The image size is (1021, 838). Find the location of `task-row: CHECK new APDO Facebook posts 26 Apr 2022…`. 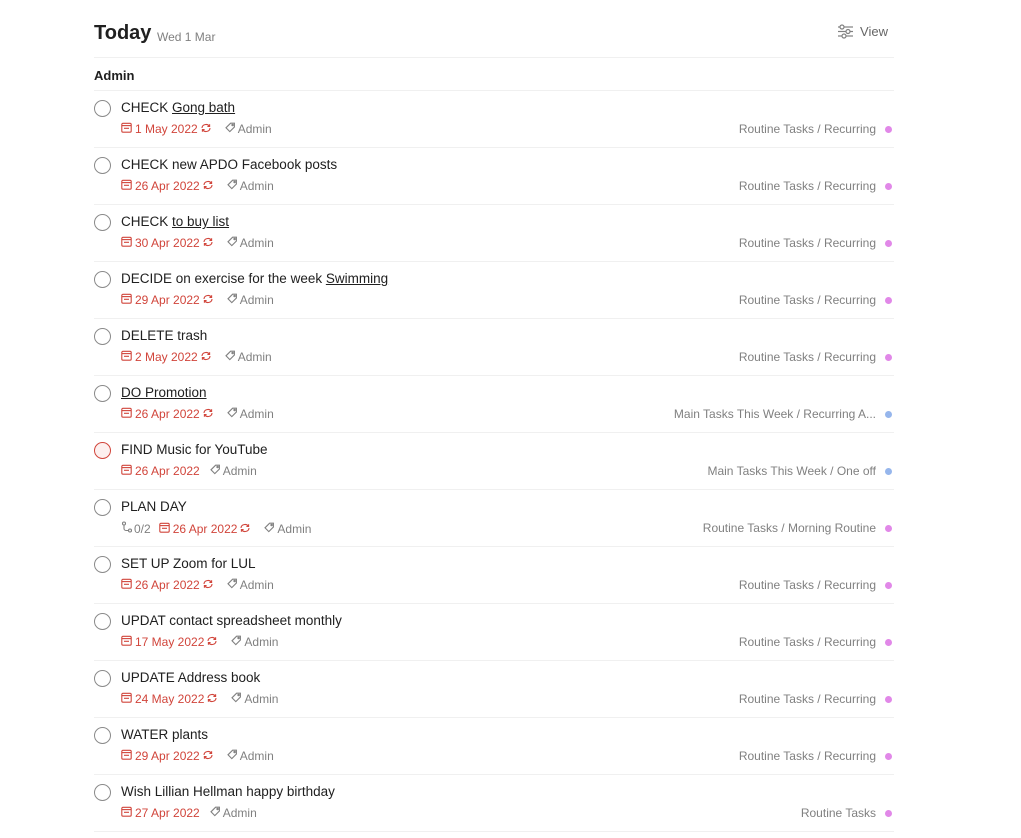

task-row: CHECK new APDO Facebook posts 26 Apr 2022… is located at coordinates (494, 176).